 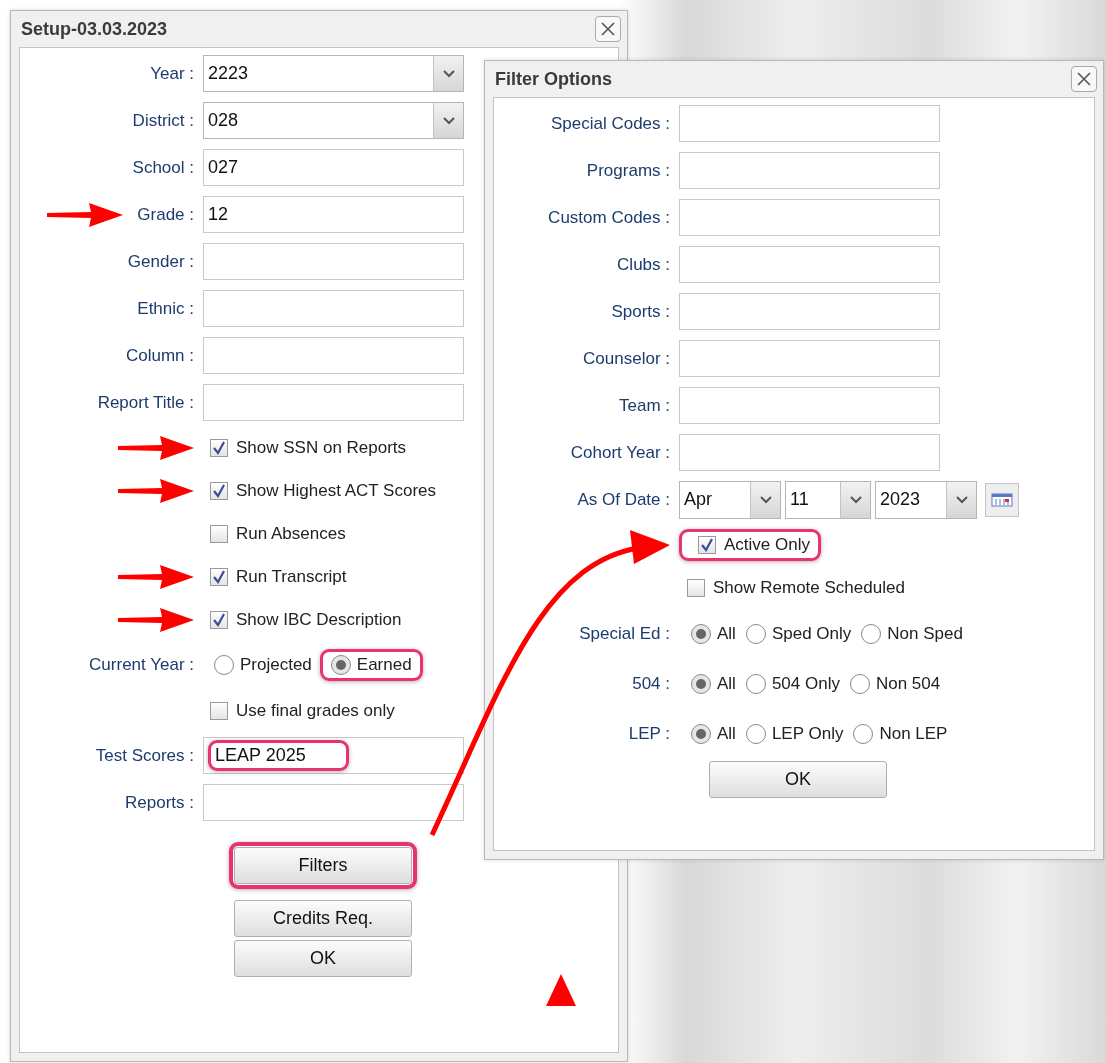 What do you see at coordinates (900, 734) in the screenshot?
I see `radio-option: Non LEP` at bounding box center [900, 734].